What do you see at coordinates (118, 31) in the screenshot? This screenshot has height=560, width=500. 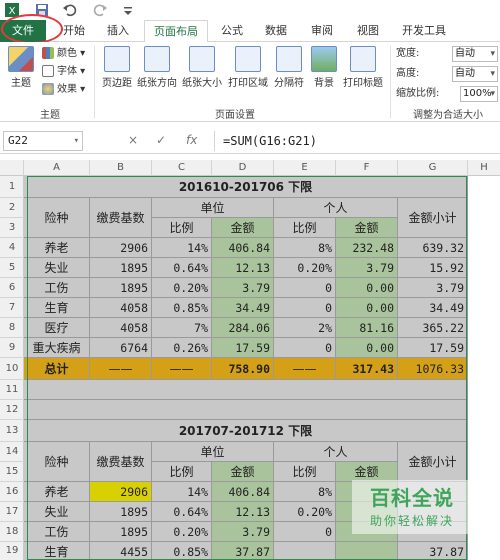 I see `tab-insert: 插入` at bounding box center [118, 31].